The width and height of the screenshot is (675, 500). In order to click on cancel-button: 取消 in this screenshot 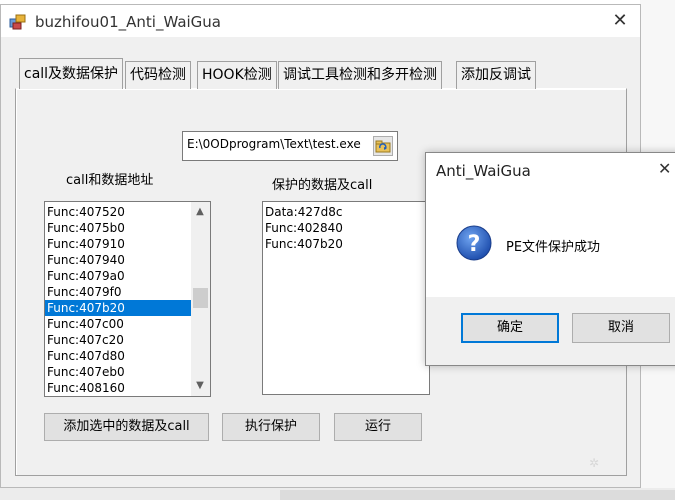, I will do `click(621, 328)`.